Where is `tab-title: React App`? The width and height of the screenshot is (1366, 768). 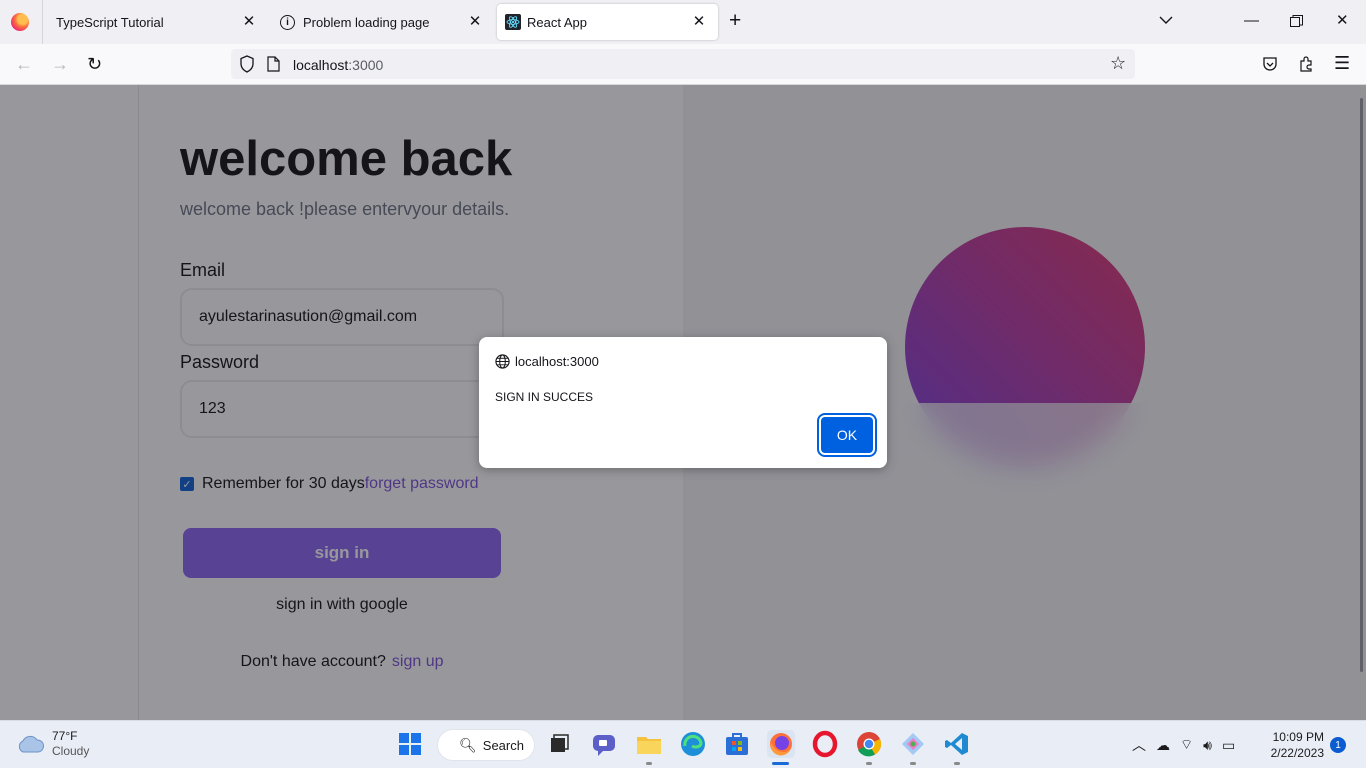 tab-title: React App is located at coordinates (557, 22).